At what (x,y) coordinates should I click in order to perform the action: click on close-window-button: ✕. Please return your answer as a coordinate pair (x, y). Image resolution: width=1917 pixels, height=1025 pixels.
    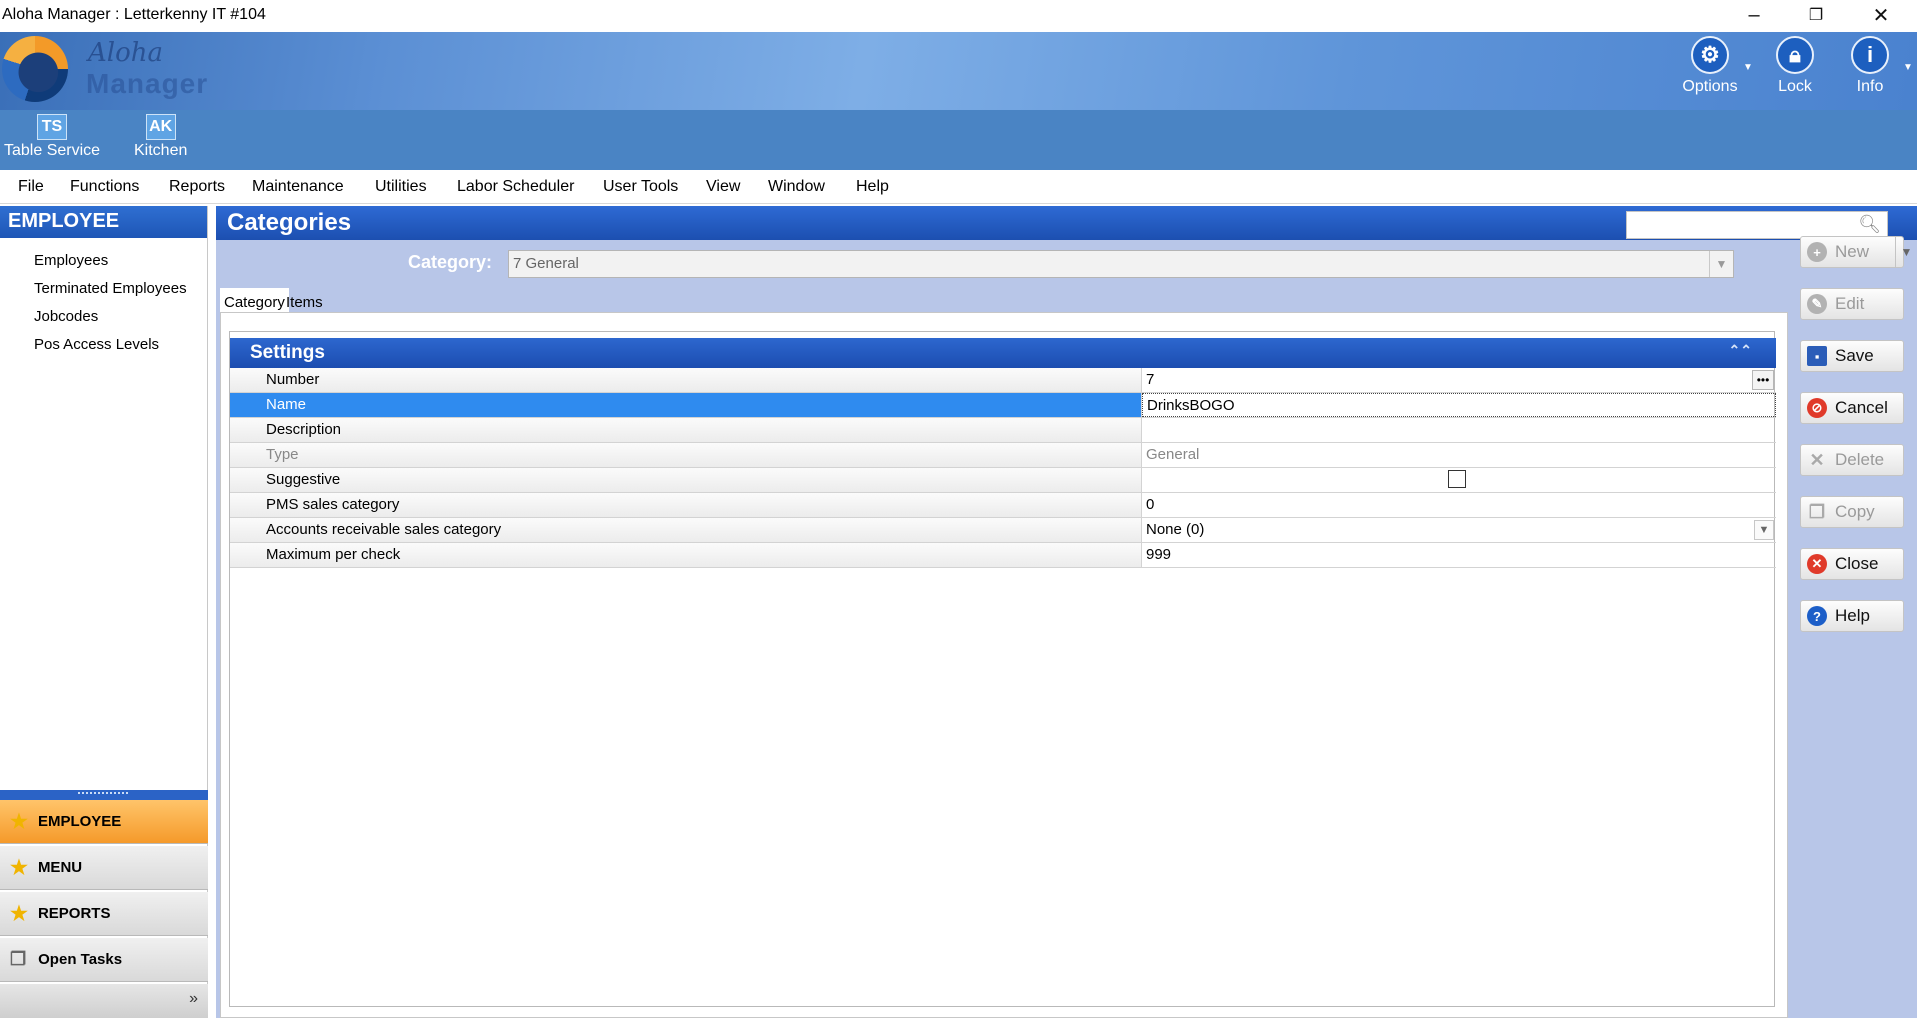
    Looking at the image, I should click on (1881, 15).